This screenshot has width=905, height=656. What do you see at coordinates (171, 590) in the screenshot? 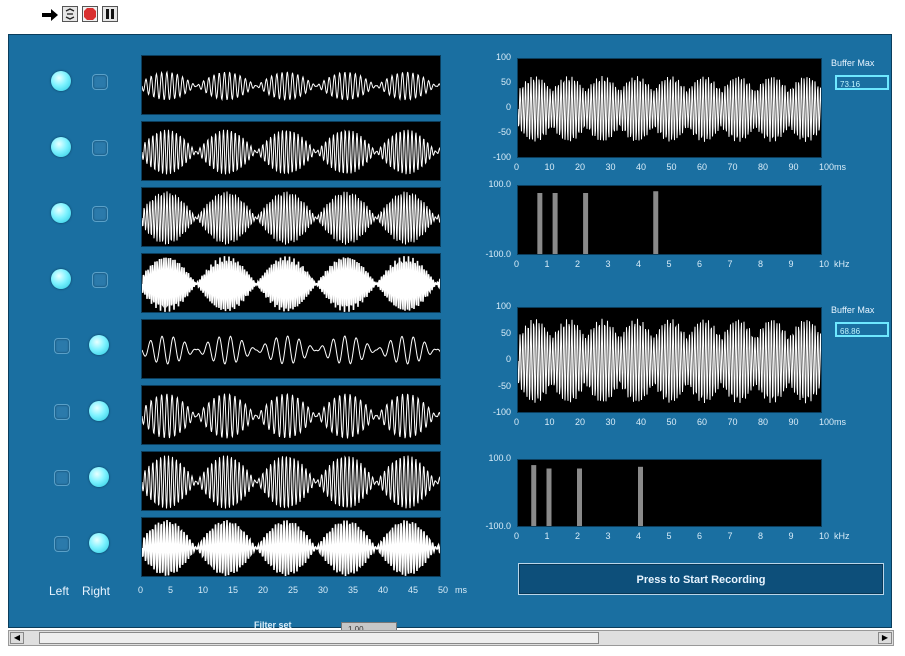
I see `waveform-tick-label: 5` at bounding box center [171, 590].